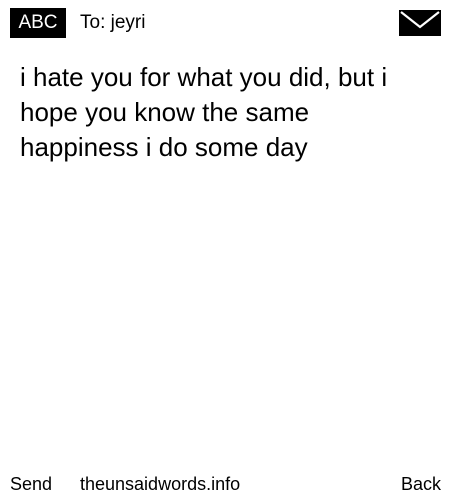 This screenshot has width=450, height=500. I want to click on envelope-icon, so click(420, 23).